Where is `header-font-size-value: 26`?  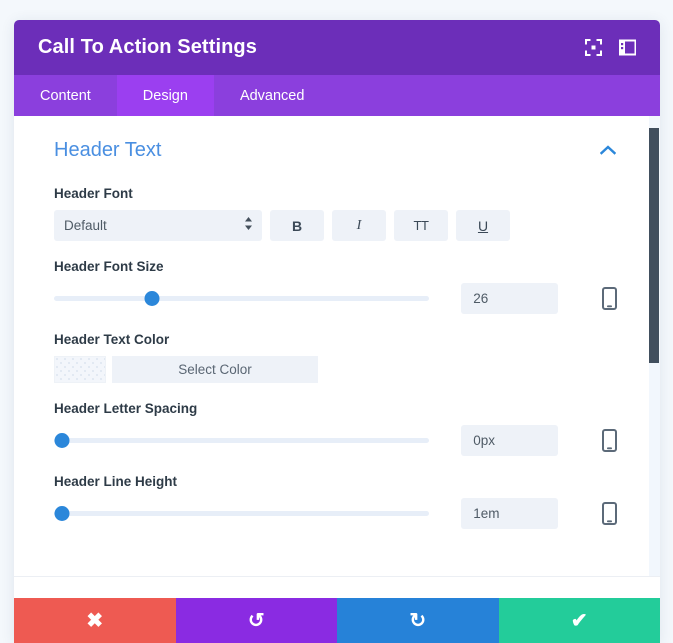
header-font-size-value: 26 is located at coordinates (510, 298).